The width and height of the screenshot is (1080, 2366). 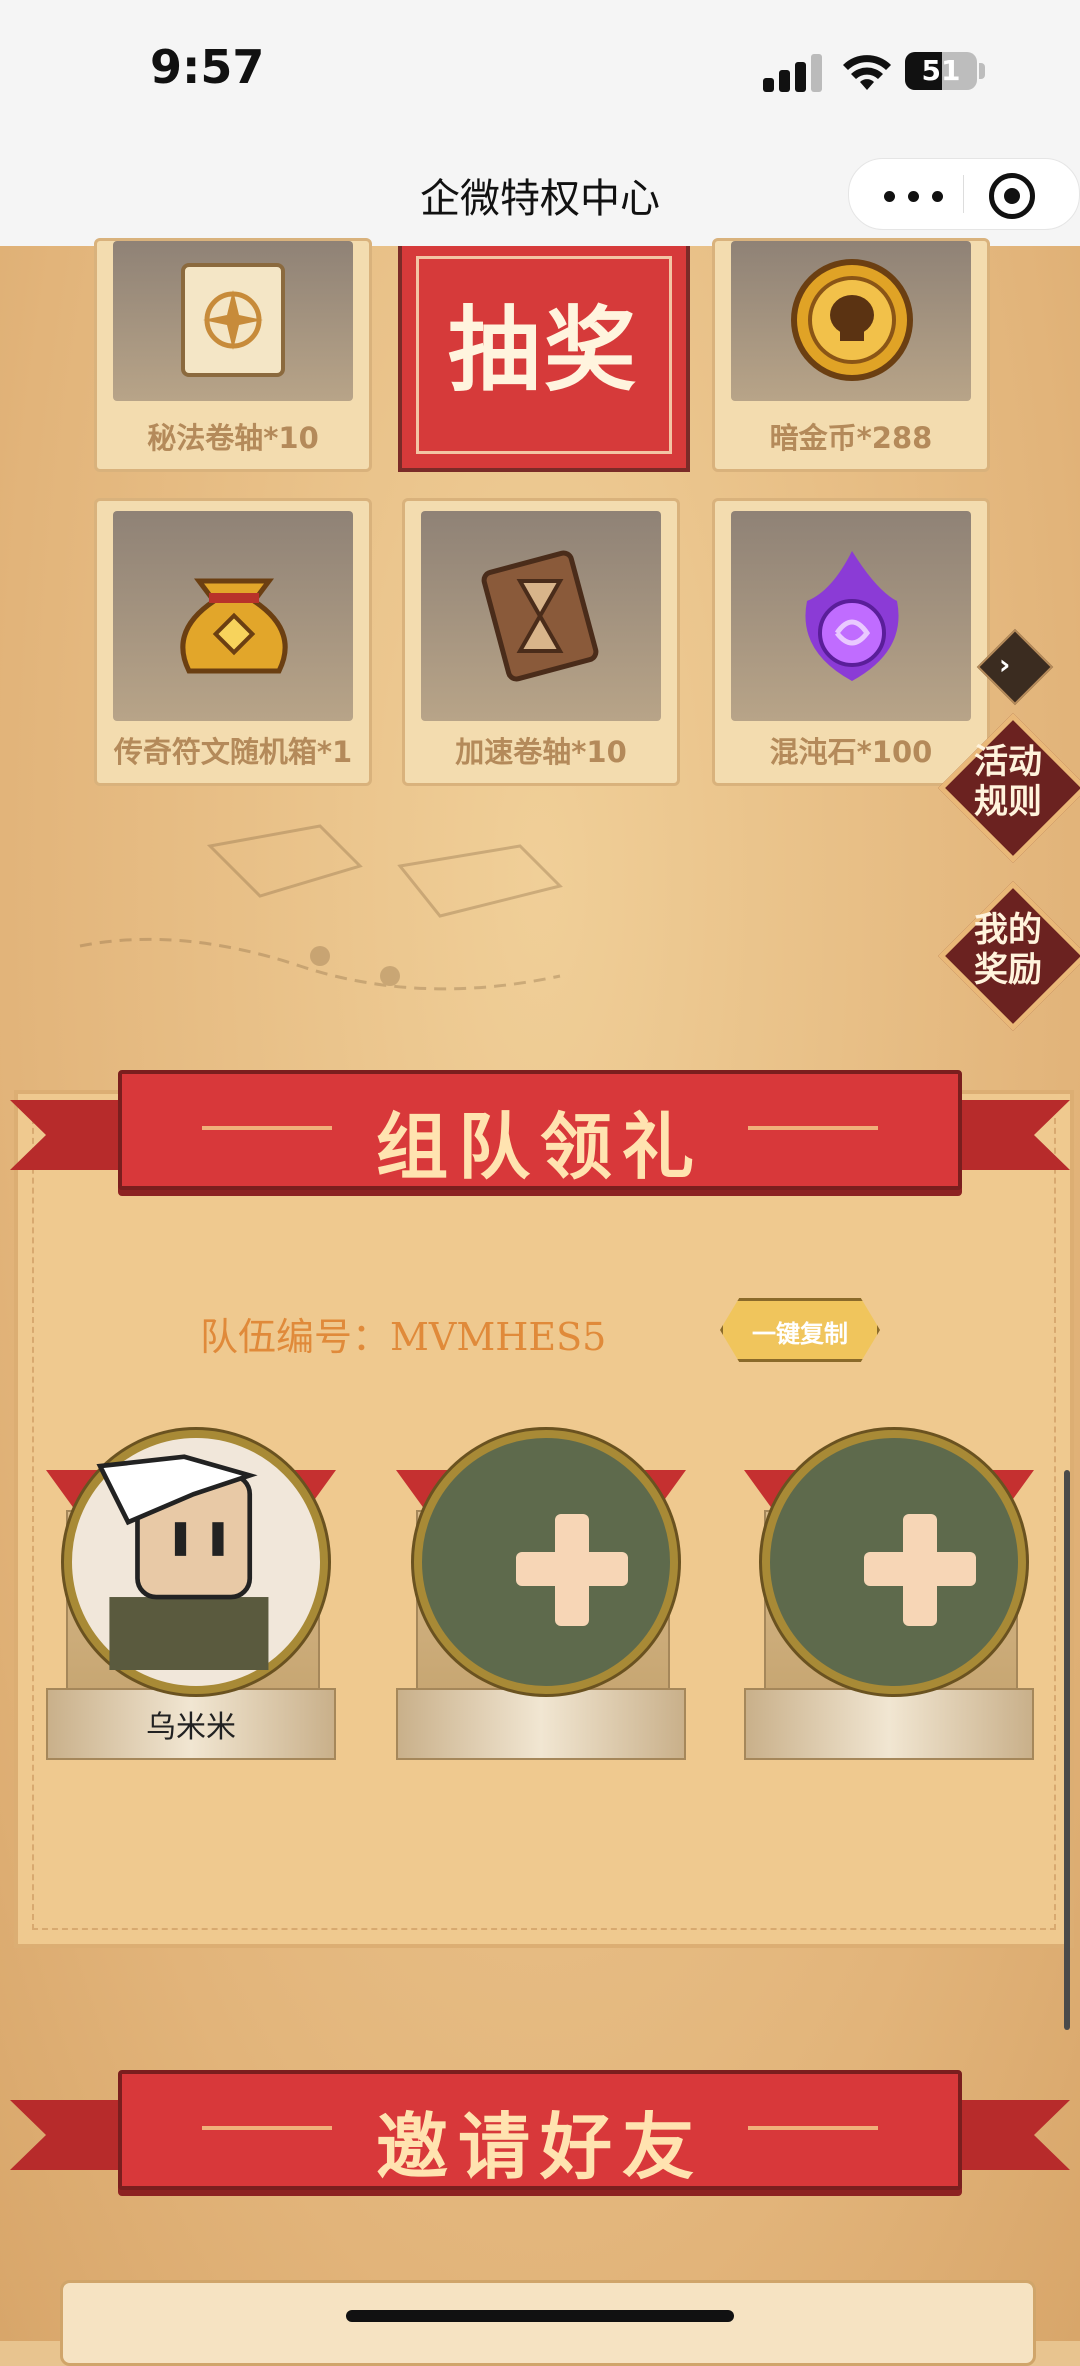 I want to click on invite-row, so click(x=548, y=2323).